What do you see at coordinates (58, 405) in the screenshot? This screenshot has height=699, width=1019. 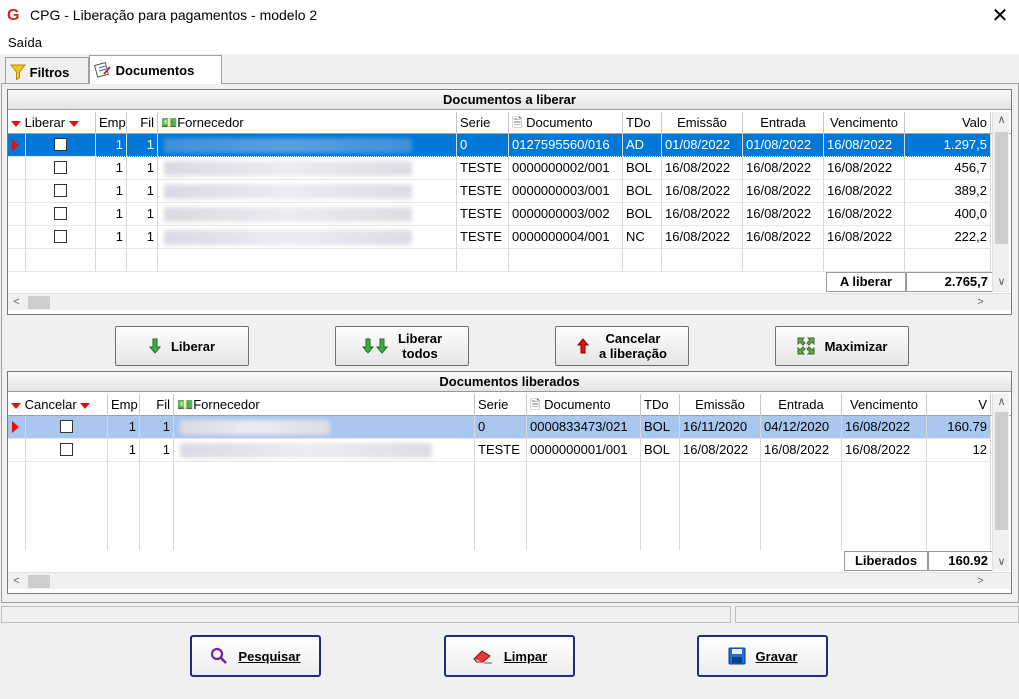 I see `column-header-cancelar: Cancelar` at bounding box center [58, 405].